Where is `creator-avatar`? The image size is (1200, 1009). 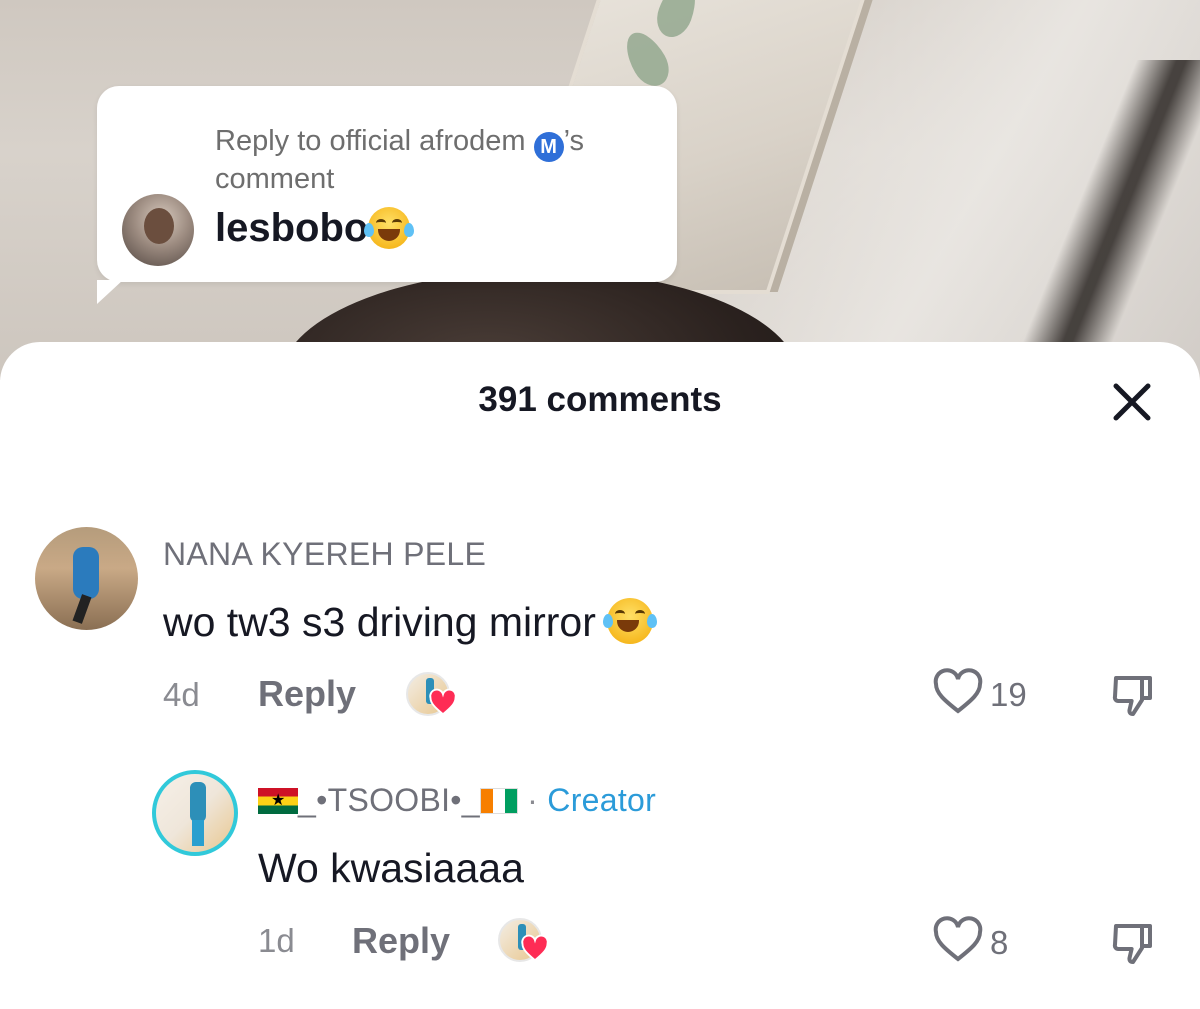
creator-avatar is located at coordinates (195, 813).